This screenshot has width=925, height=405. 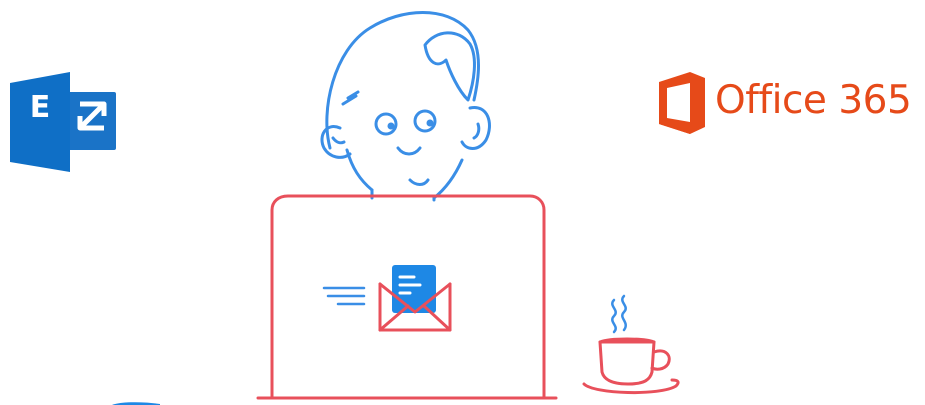 I want to click on decor-shape, so click(x=136, y=403).